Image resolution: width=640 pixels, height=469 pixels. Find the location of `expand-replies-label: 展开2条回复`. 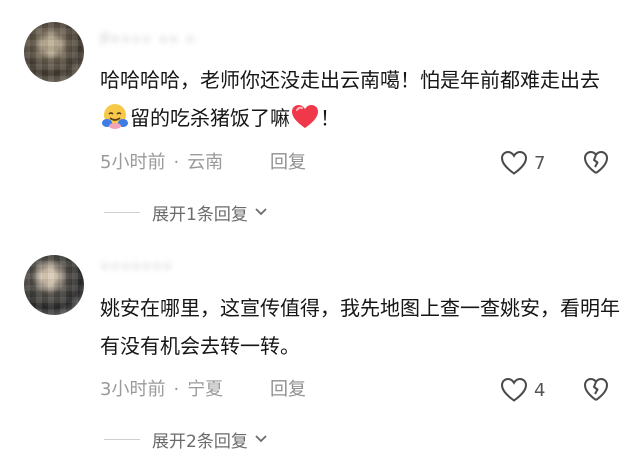

expand-replies-label: 展开2条回复 is located at coordinates (200, 441).